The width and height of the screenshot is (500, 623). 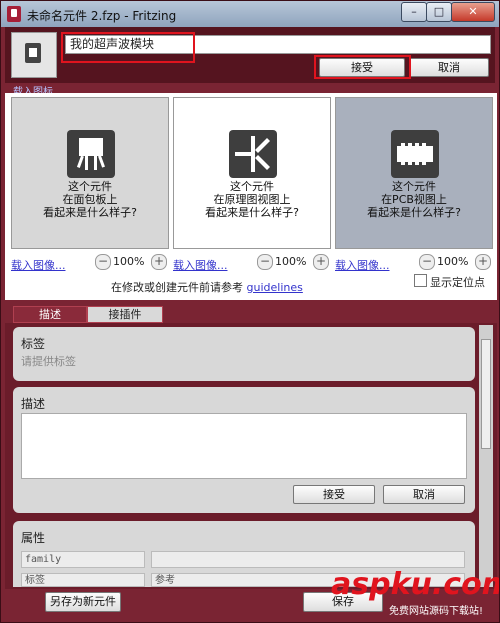 I want to click on part-icon-preview, so click(x=34, y=55).